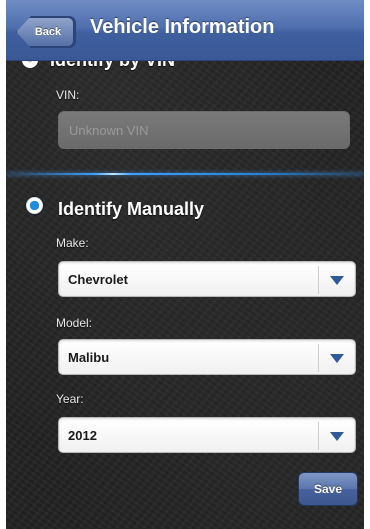  I want to click on back-button: Back, so click(45, 32).